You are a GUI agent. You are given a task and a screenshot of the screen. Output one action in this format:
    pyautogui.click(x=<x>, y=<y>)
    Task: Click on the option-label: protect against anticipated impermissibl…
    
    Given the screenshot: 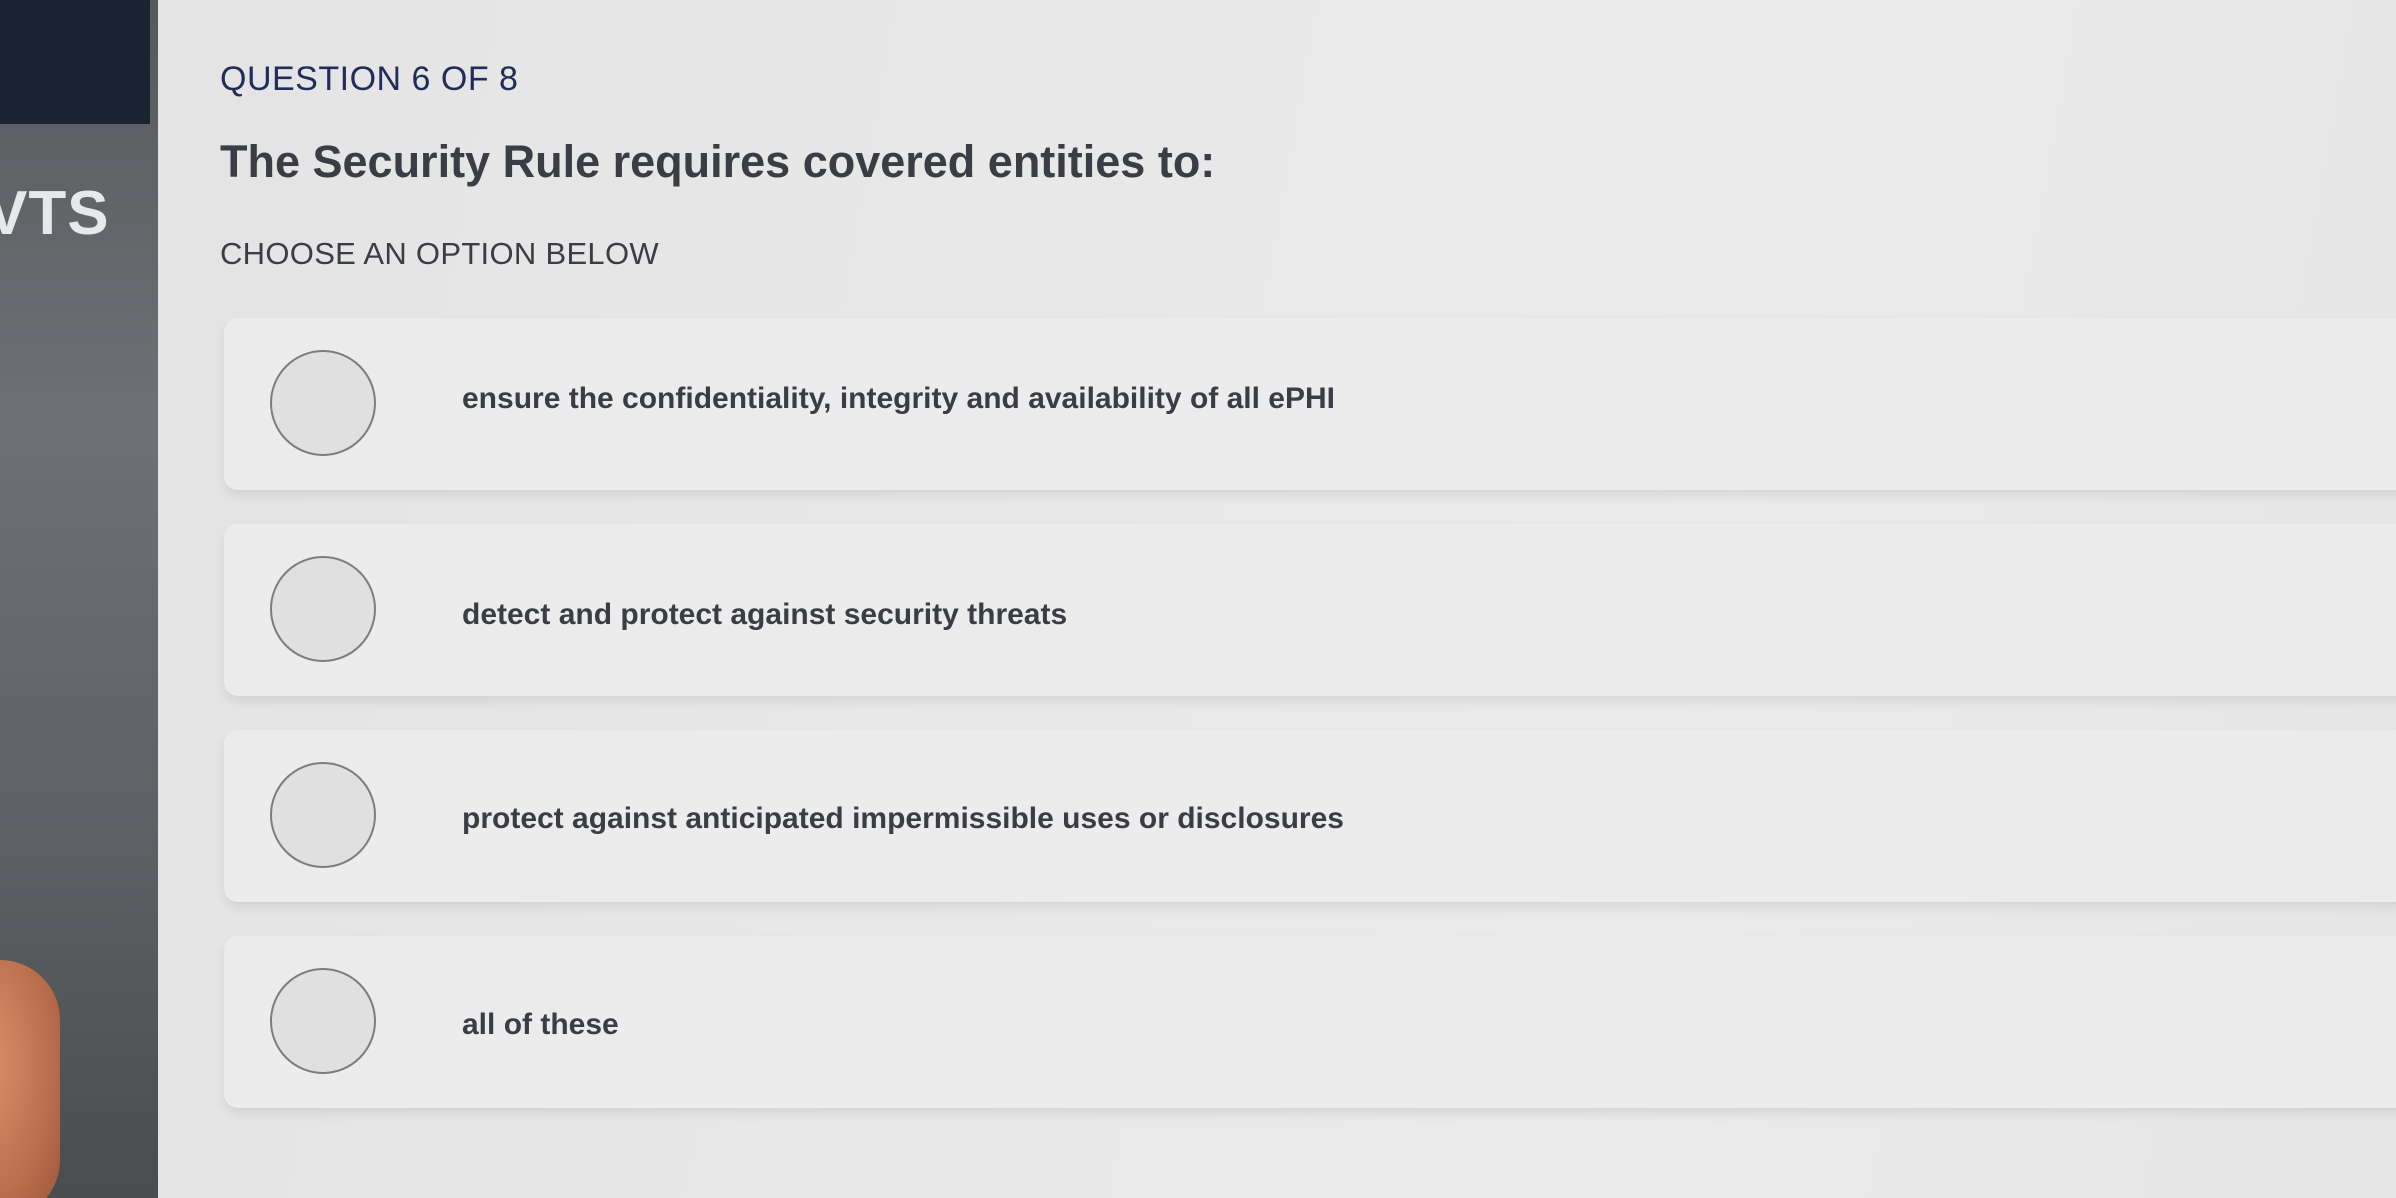 What is the action you would take?
    pyautogui.click(x=903, y=818)
    